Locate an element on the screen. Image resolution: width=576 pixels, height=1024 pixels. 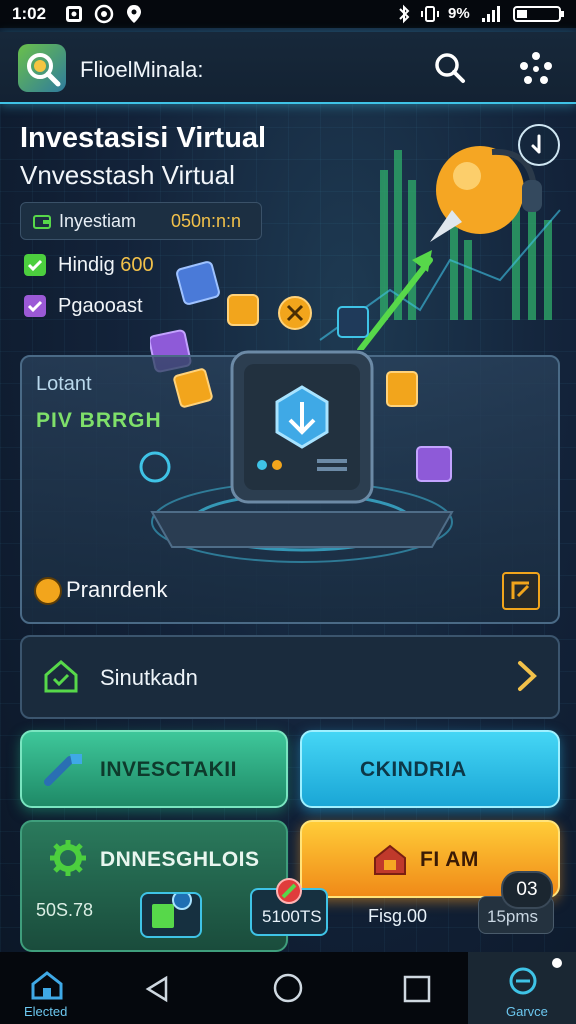
secondary-button: CKINDRIA is located at coordinates (430, 769).